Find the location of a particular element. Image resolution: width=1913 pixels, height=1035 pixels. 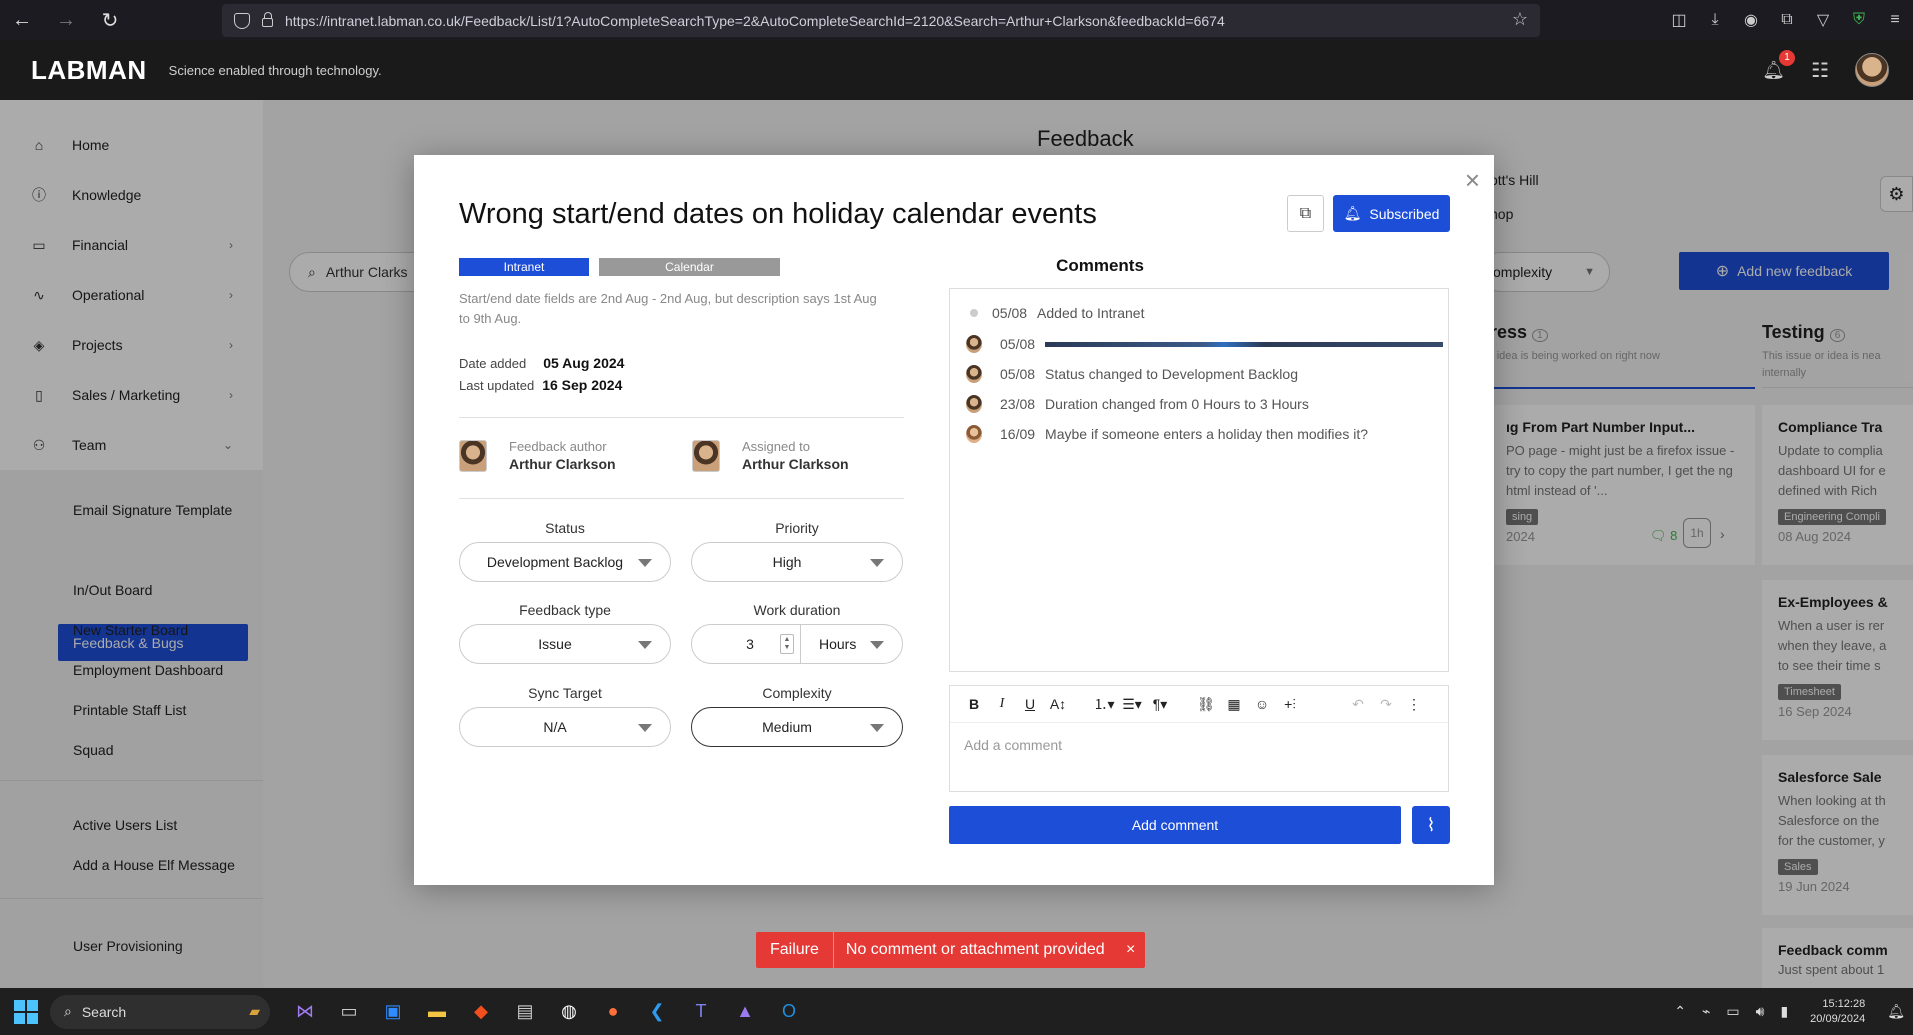

underline-icon: U is located at coordinates (1030, 704).